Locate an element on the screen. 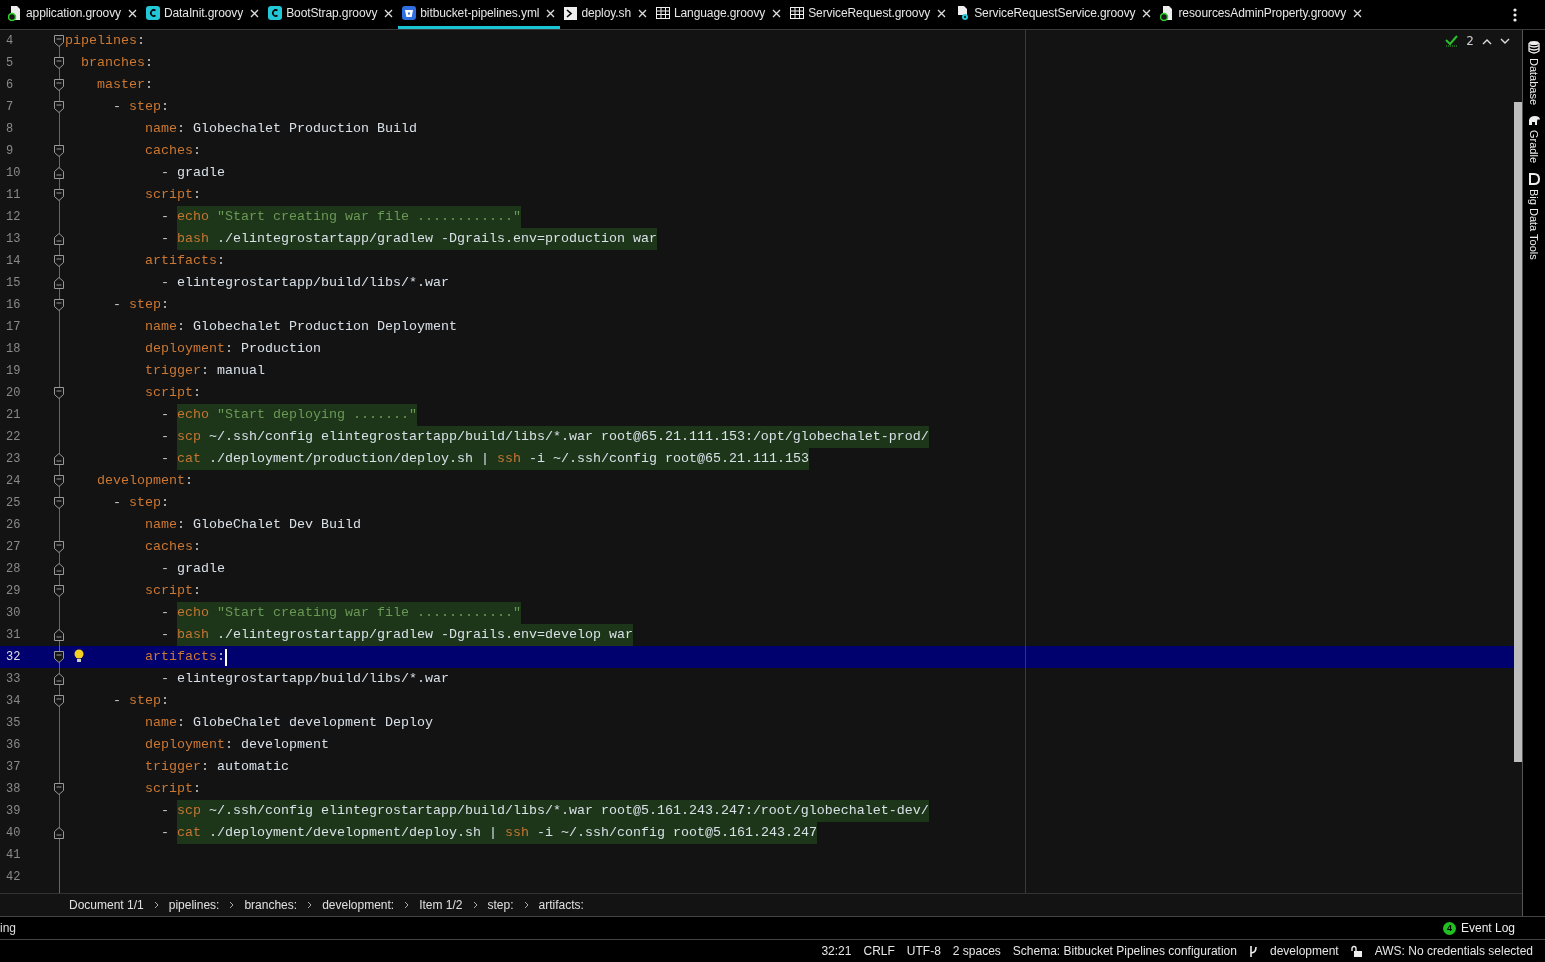 This screenshot has height=962, width=1545. breadcrumb: Item 1/2 is located at coordinates (441, 905).